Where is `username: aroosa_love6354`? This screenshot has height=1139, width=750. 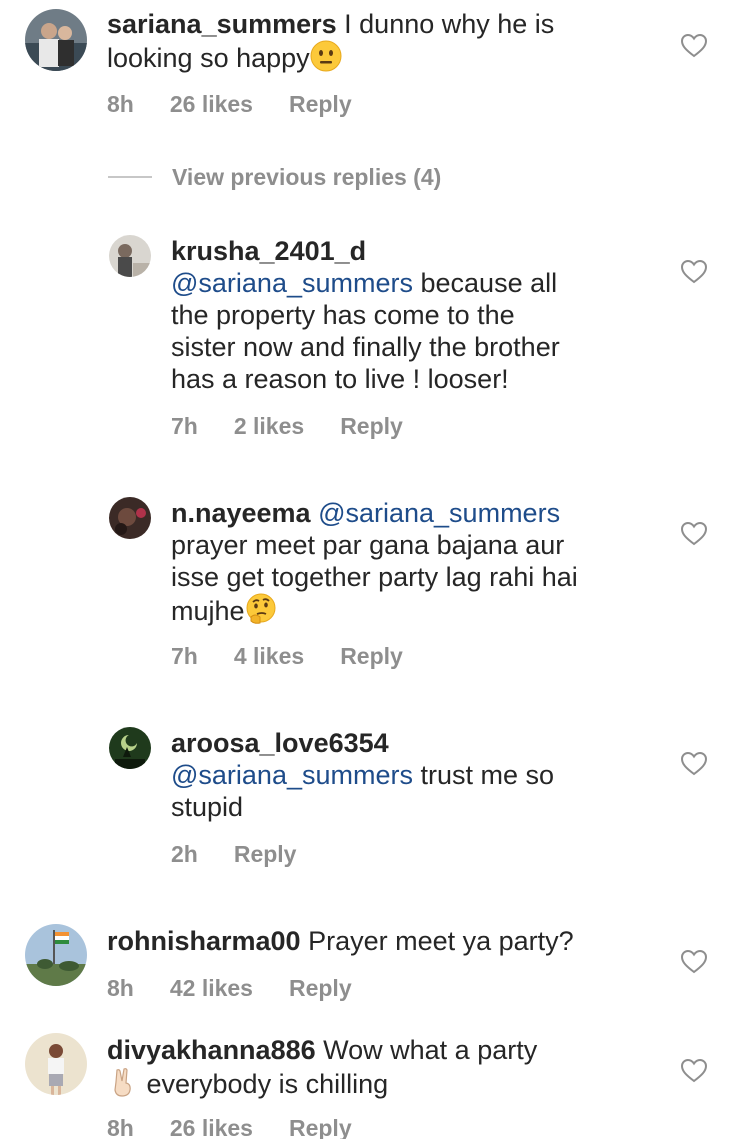 username: aroosa_love6354 is located at coordinates (280, 743).